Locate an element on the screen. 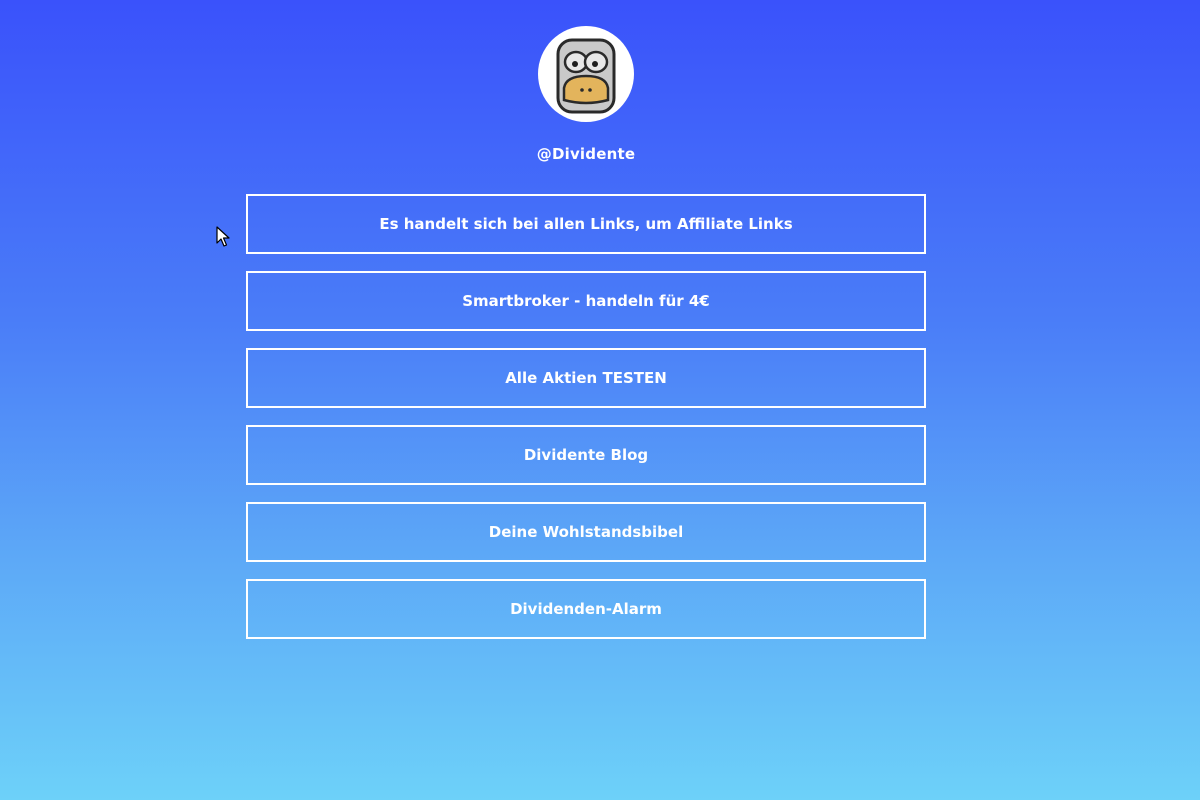 The image size is (1200, 800). link-button-wohlstandsbibel: Deine Wohlstandsbibel is located at coordinates (586, 532).